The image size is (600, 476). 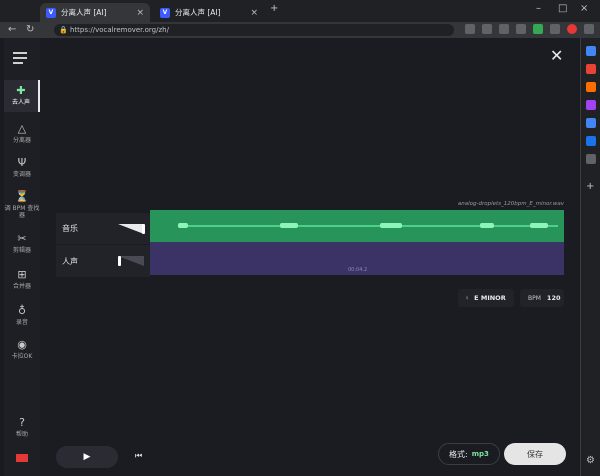 I want to click on joiner-icon: ⊞, so click(x=22, y=274).